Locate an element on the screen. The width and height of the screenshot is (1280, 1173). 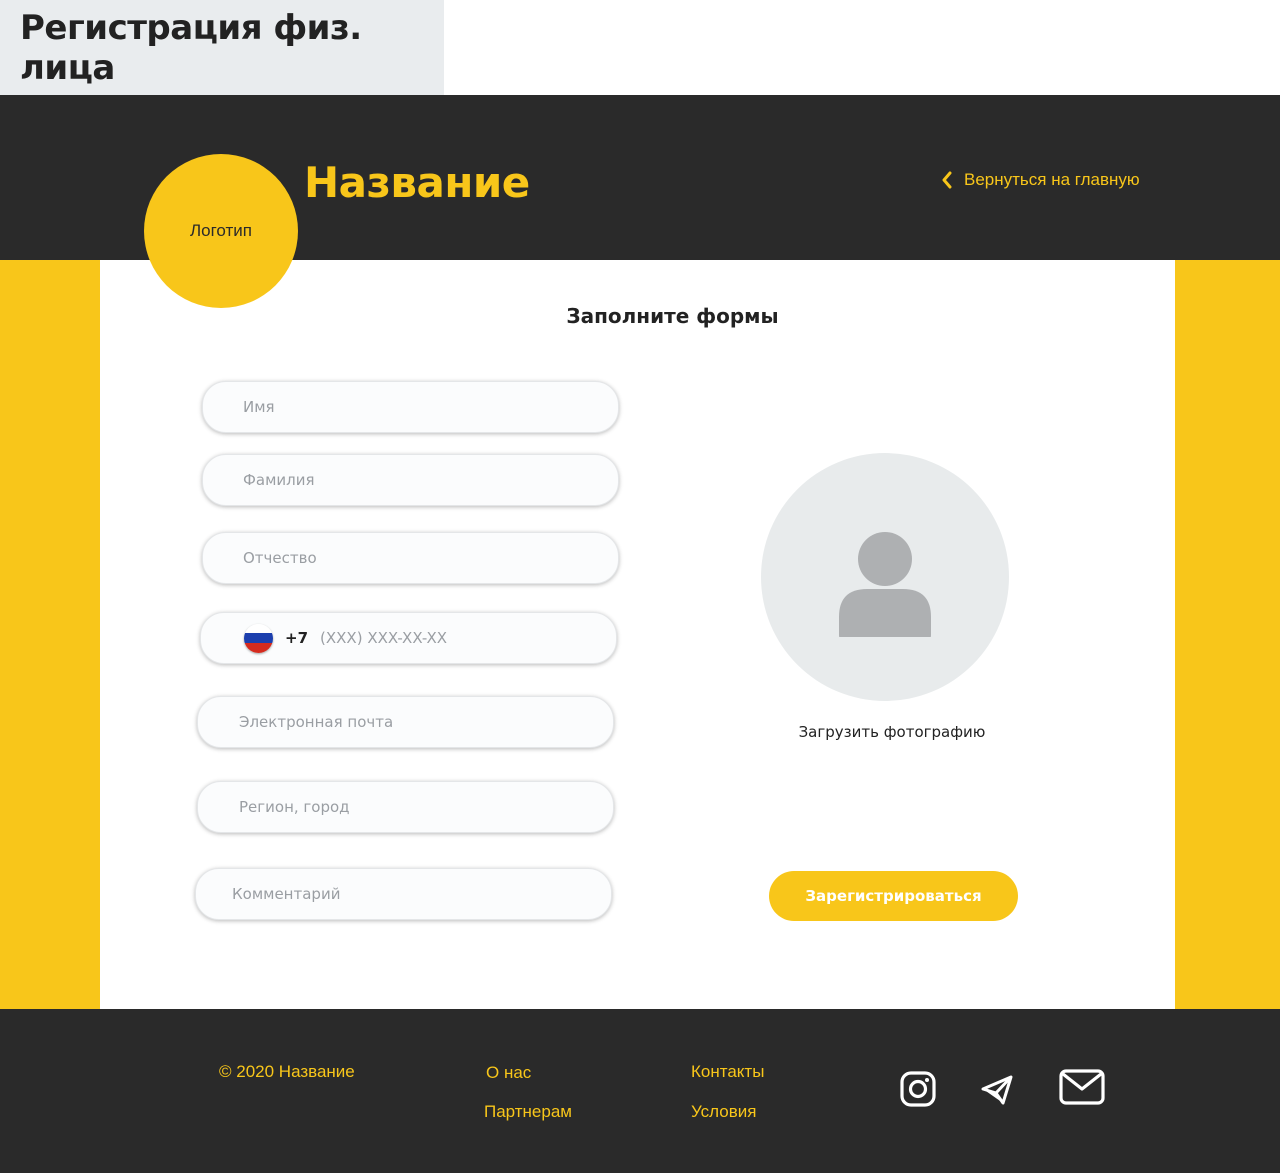
photo-upload-avatar is located at coordinates (885, 577).